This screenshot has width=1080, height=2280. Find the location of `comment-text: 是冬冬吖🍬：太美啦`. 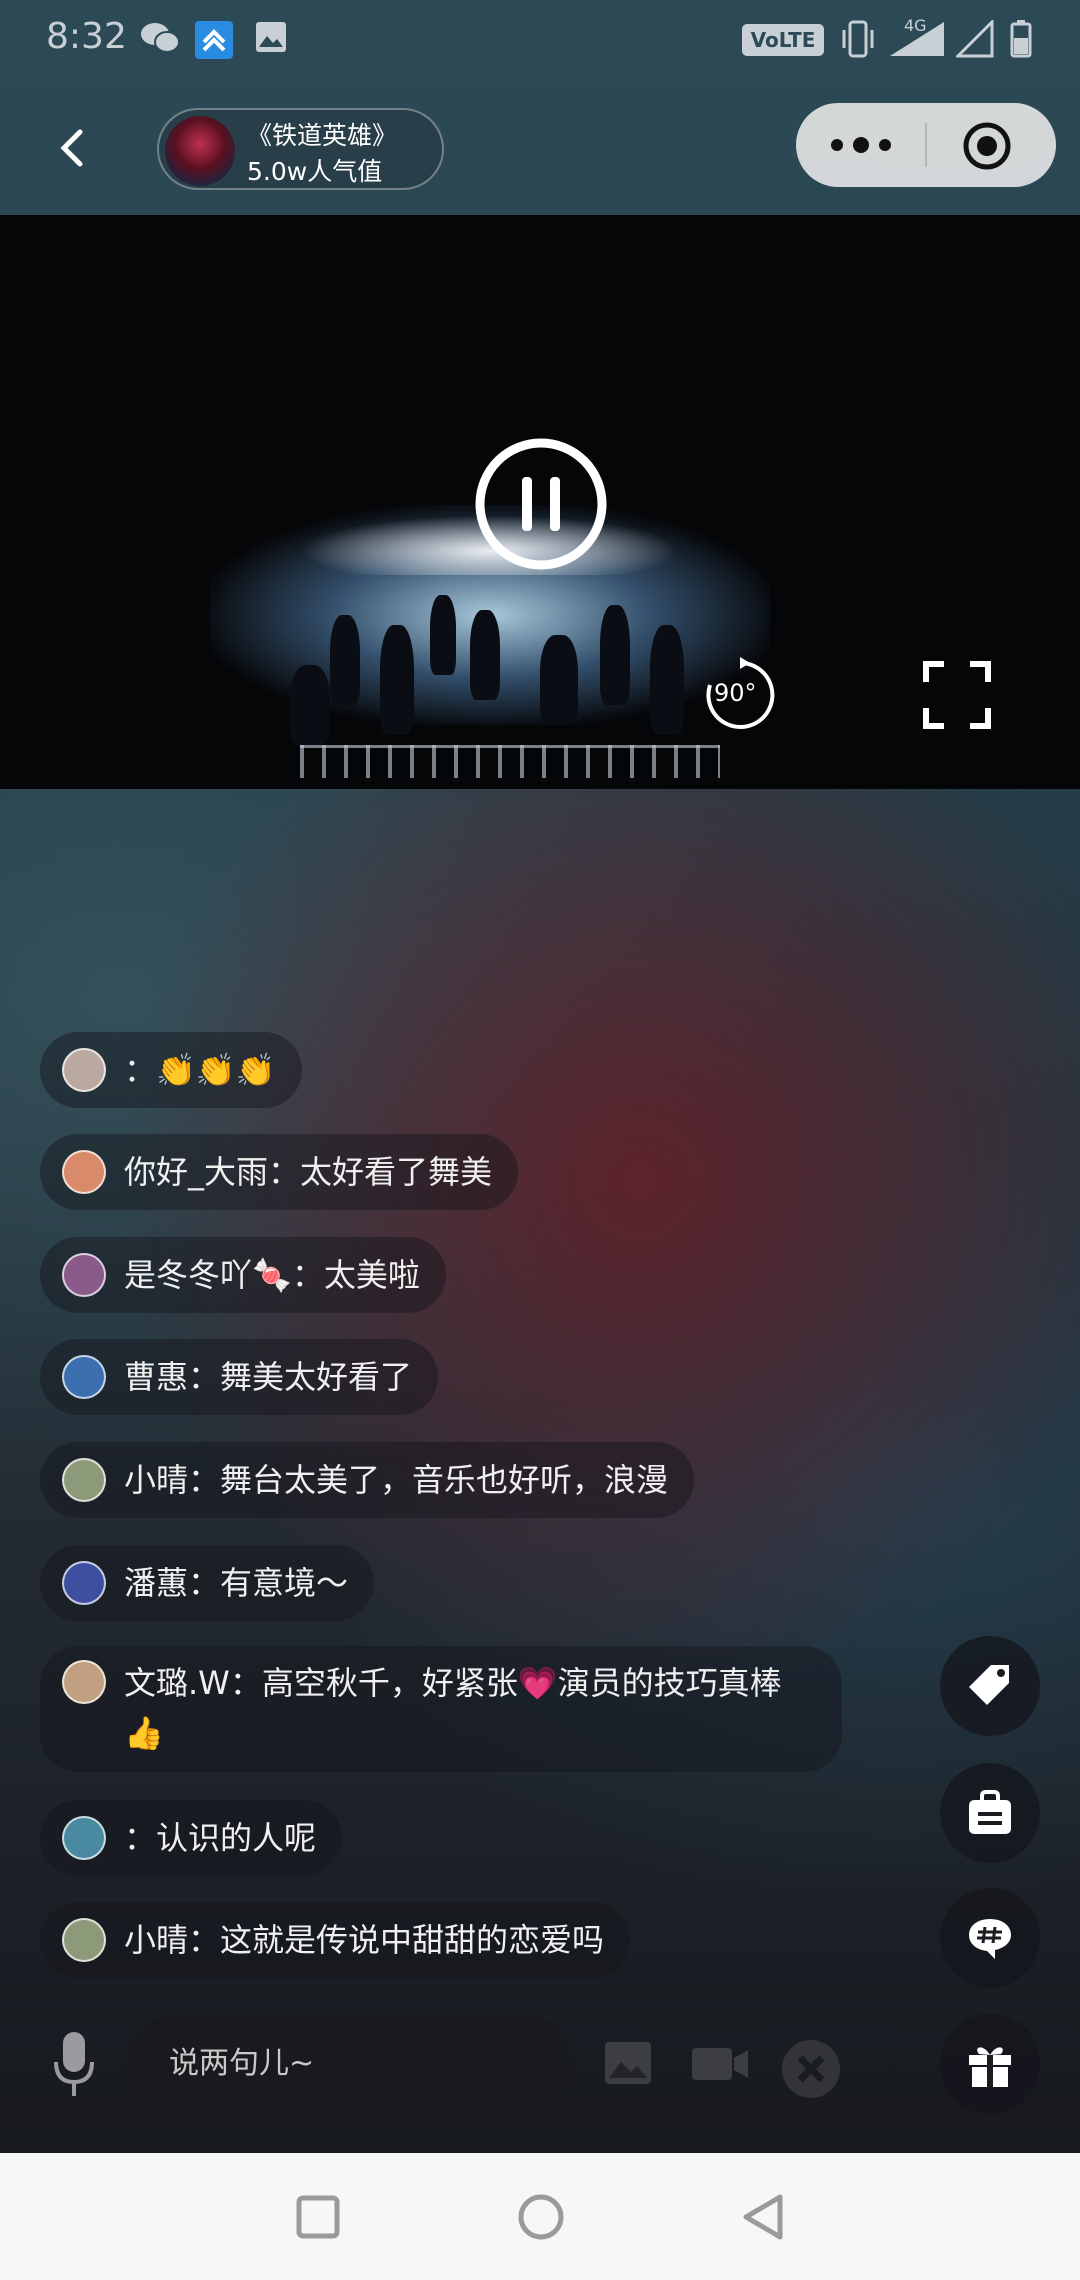

comment-text: 是冬冬吖🍬：太美啦 is located at coordinates (272, 1275).